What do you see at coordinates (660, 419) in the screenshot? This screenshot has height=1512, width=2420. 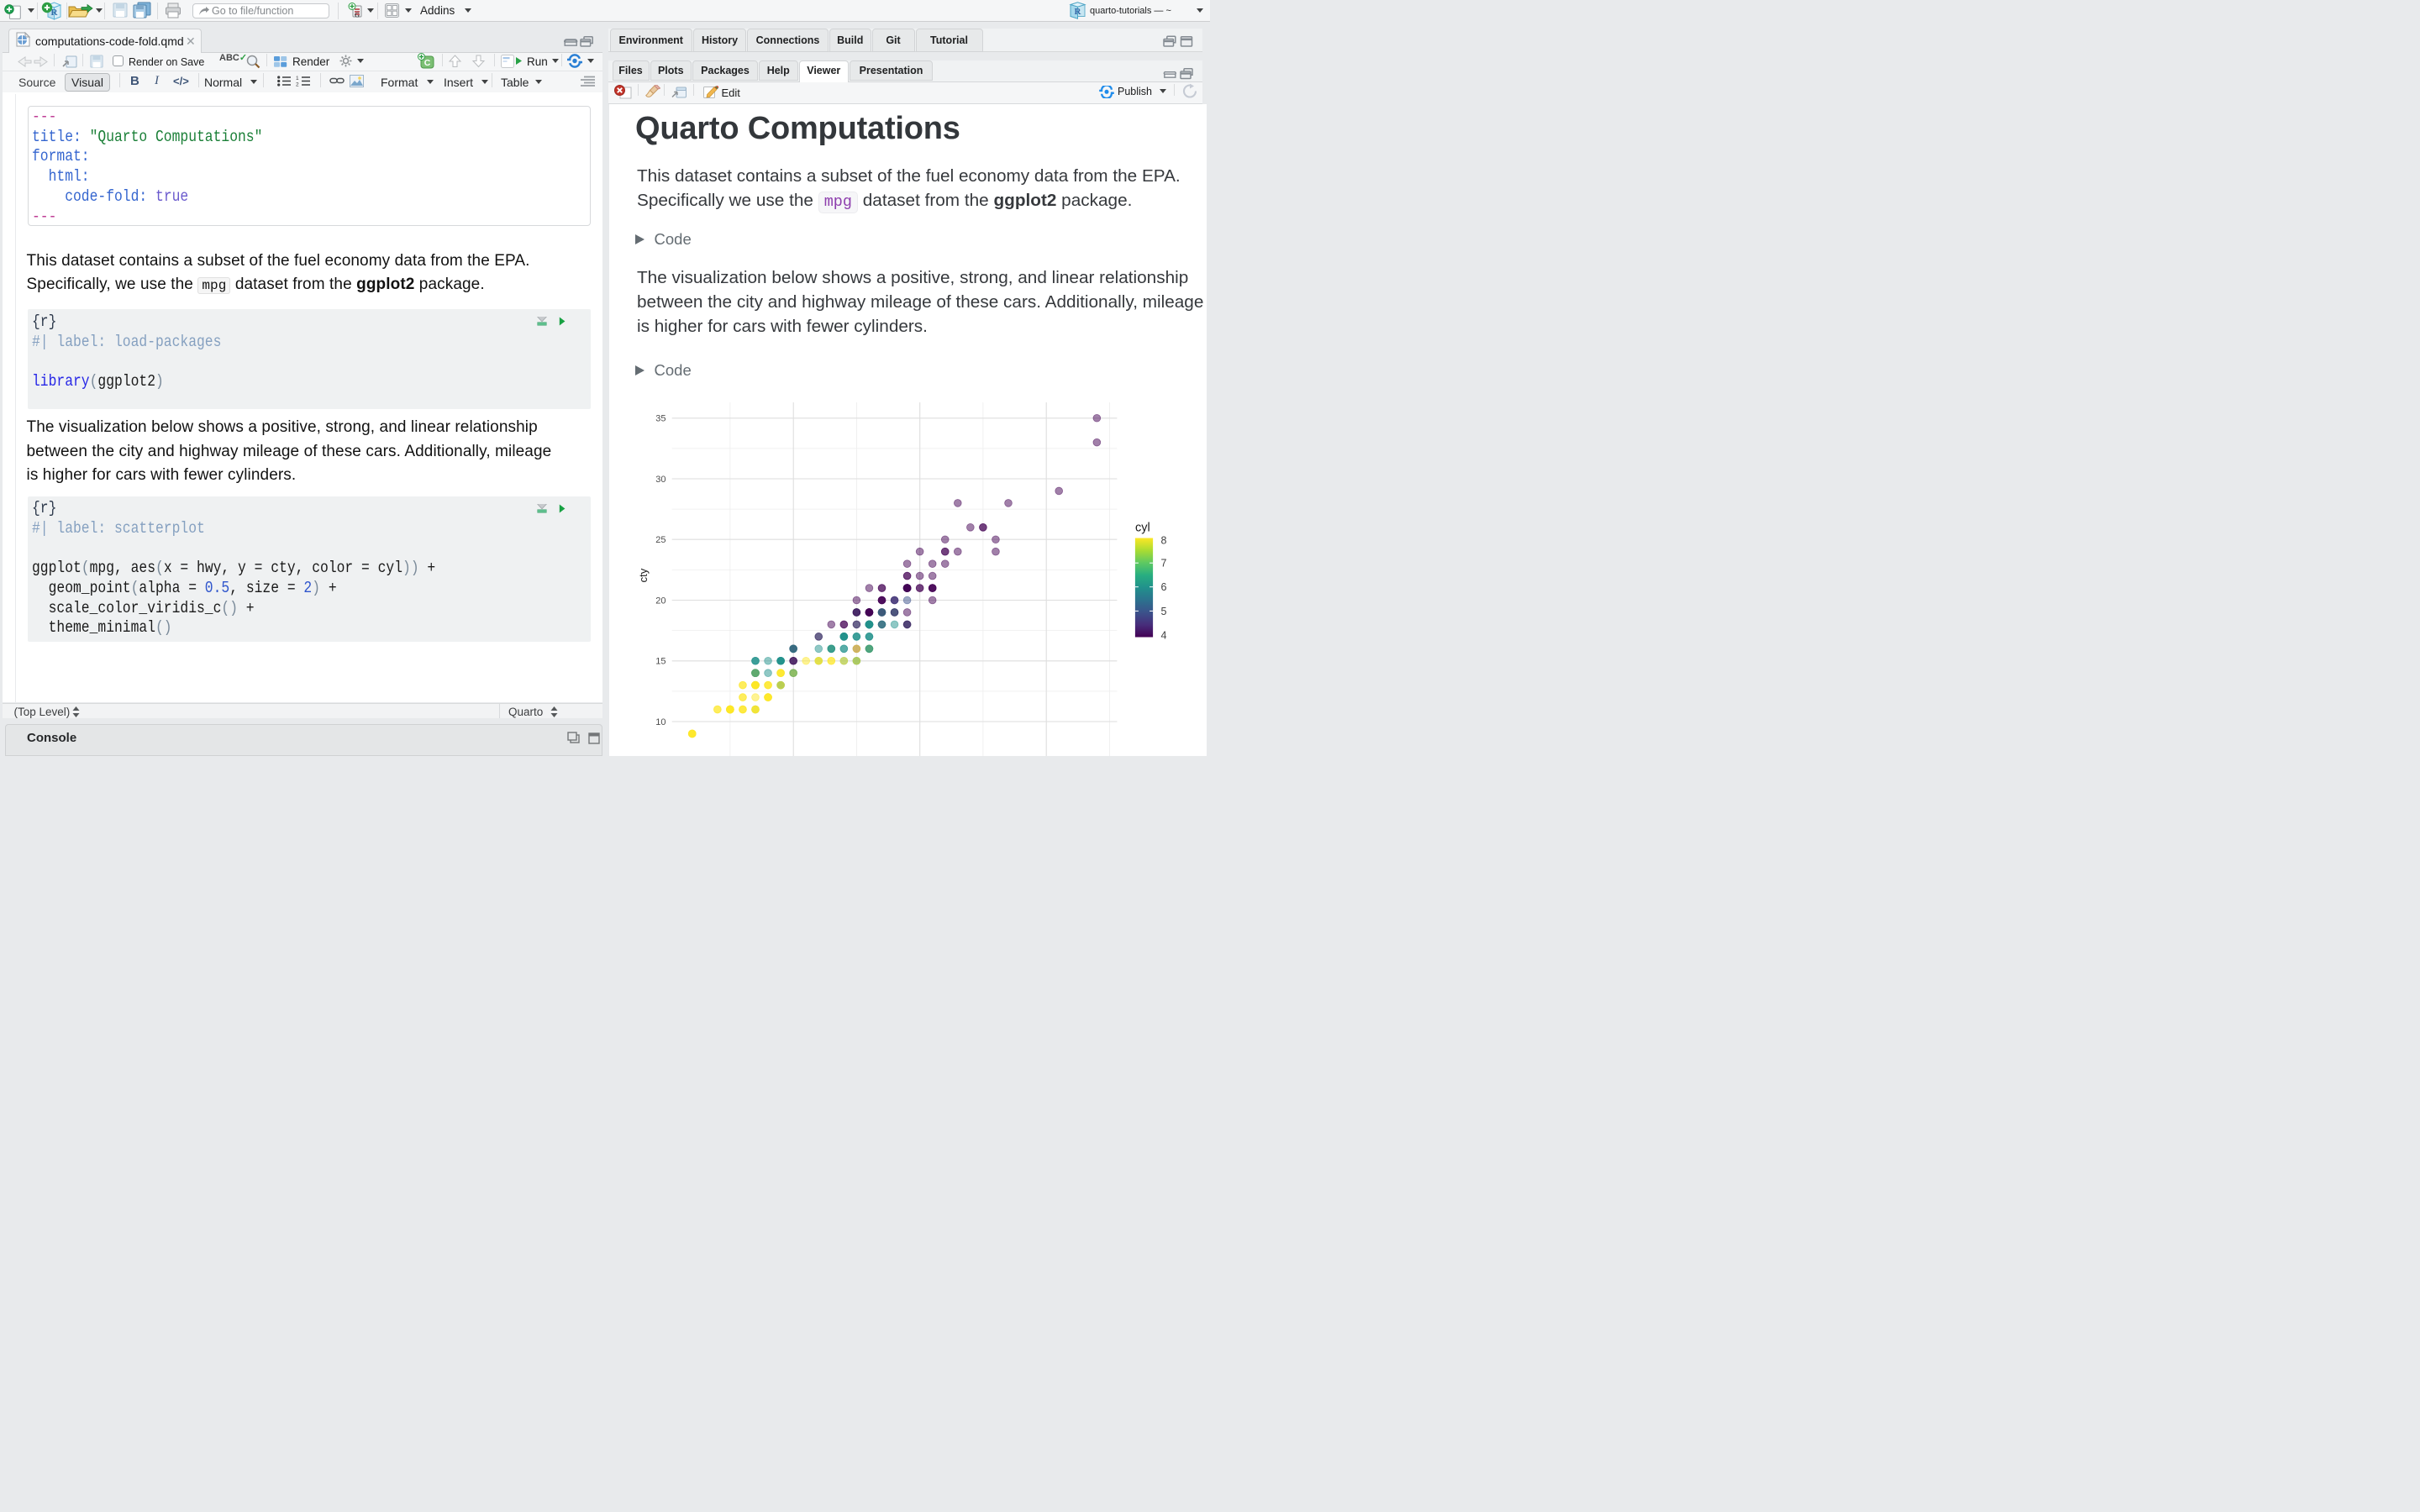 I see `svg-text: 35` at bounding box center [660, 419].